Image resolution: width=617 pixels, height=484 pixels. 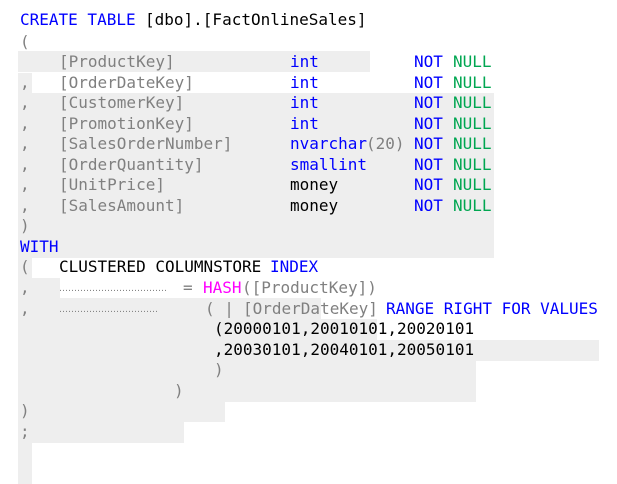 What do you see at coordinates (78, 19) in the screenshot?
I see `create-table-keyword: CREATE TABLE` at bounding box center [78, 19].